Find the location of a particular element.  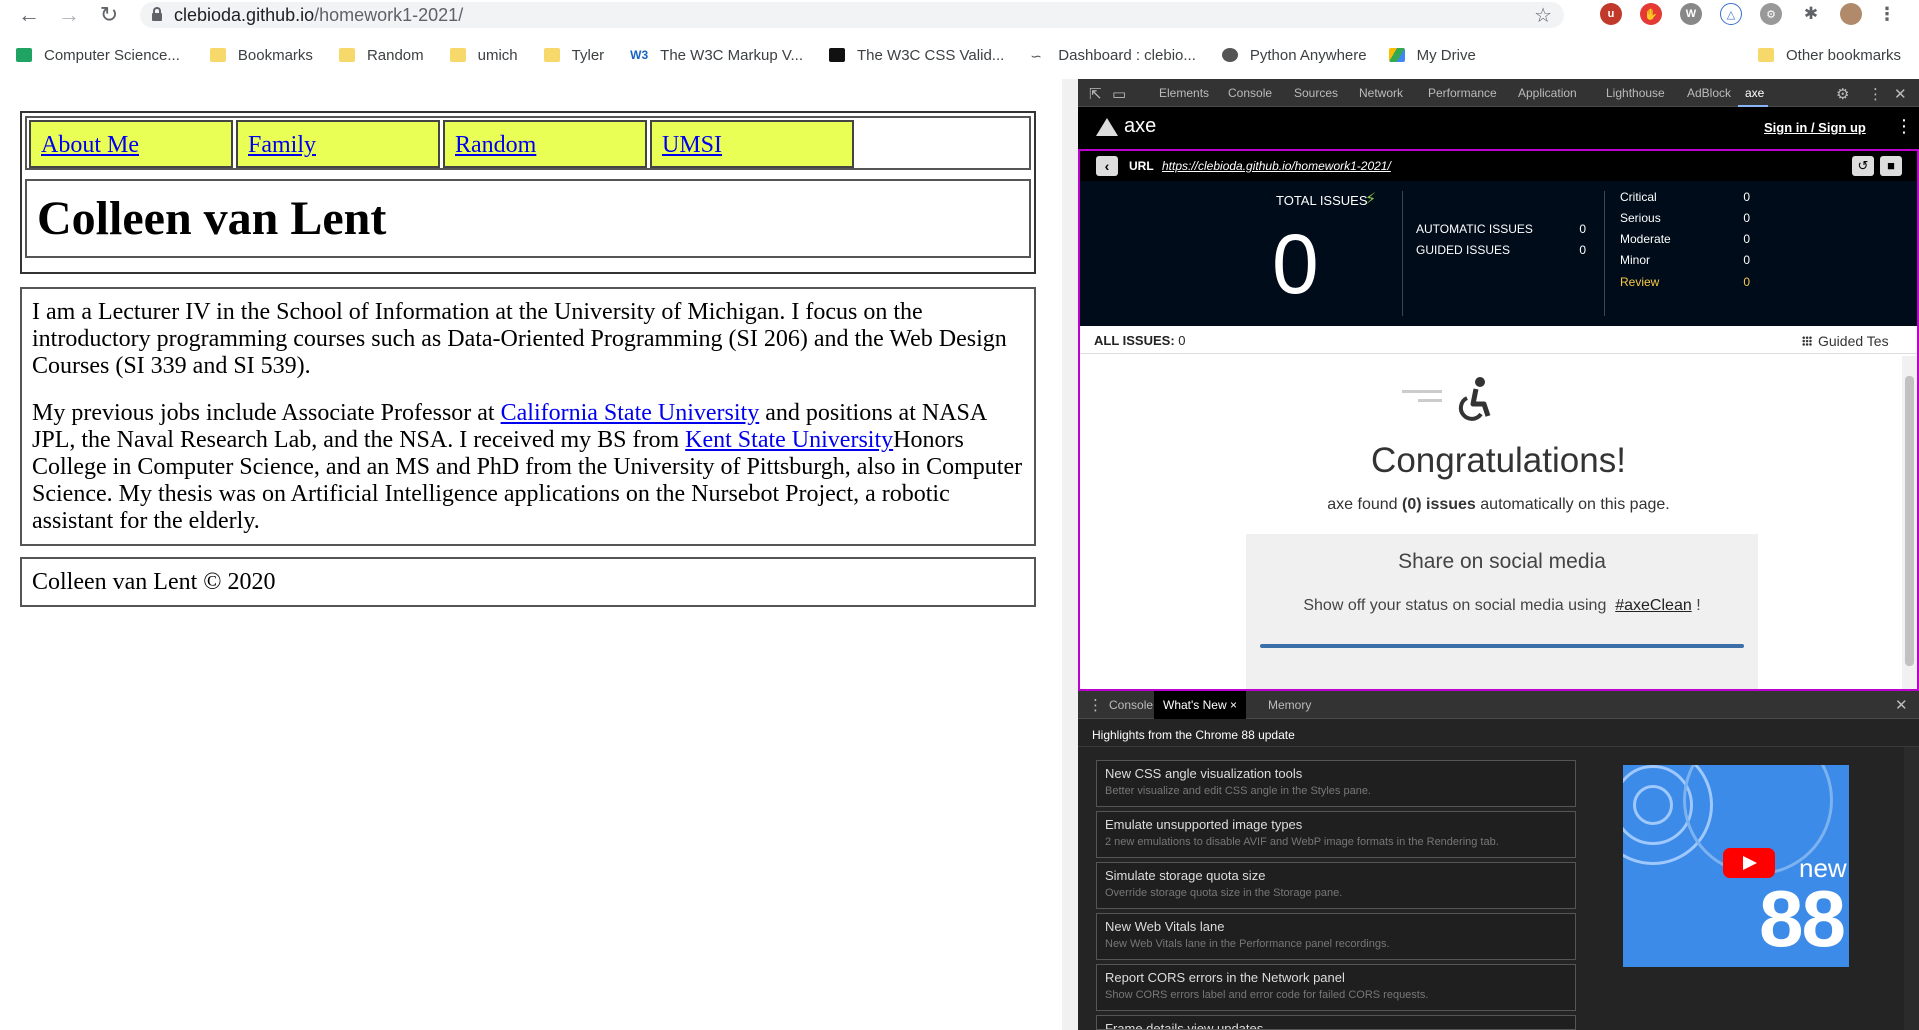

whats-new-item: Frame details view updates is located at coordinates (1336, 1022).